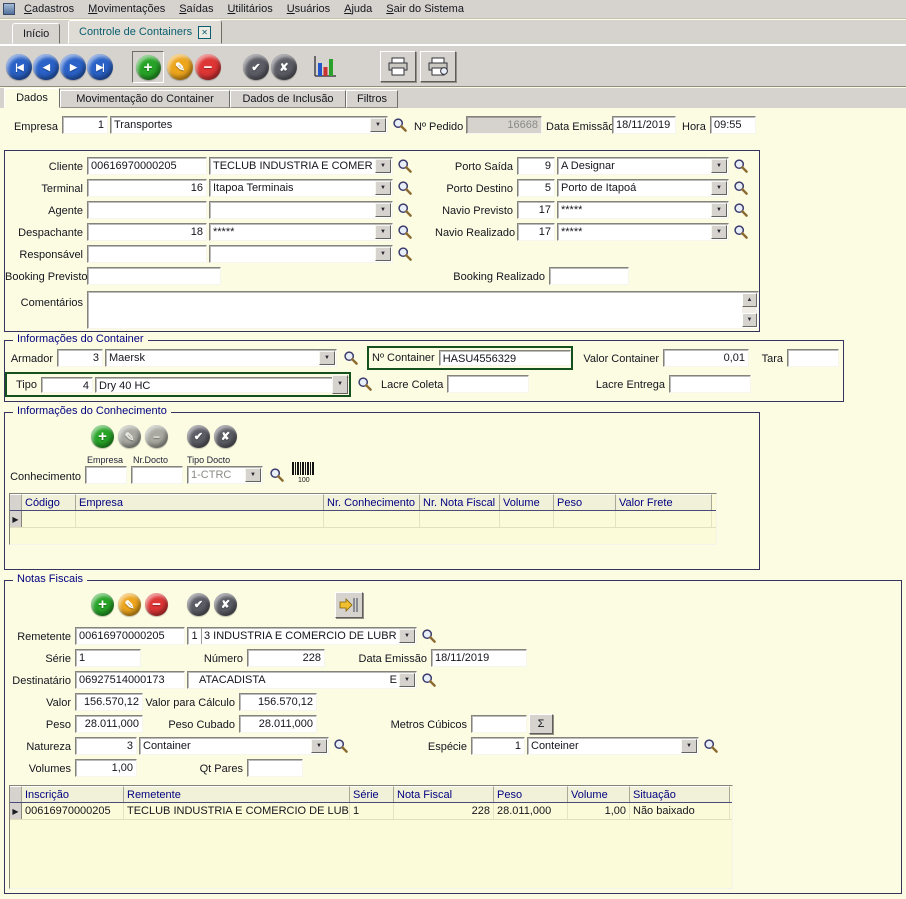  What do you see at coordinates (429, 680) in the screenshot?
I see `destinatario-search-icon` at bounding box center [429, 680].